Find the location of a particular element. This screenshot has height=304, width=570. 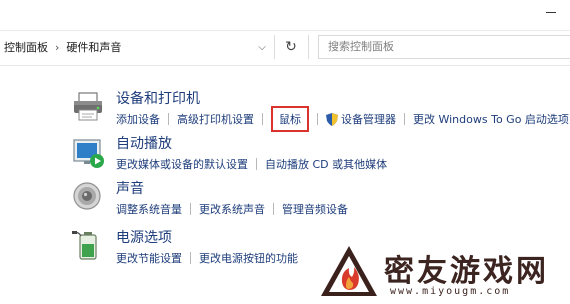

change-power-saving-link: 更改节能设置 is located at coordinates (149, 258).